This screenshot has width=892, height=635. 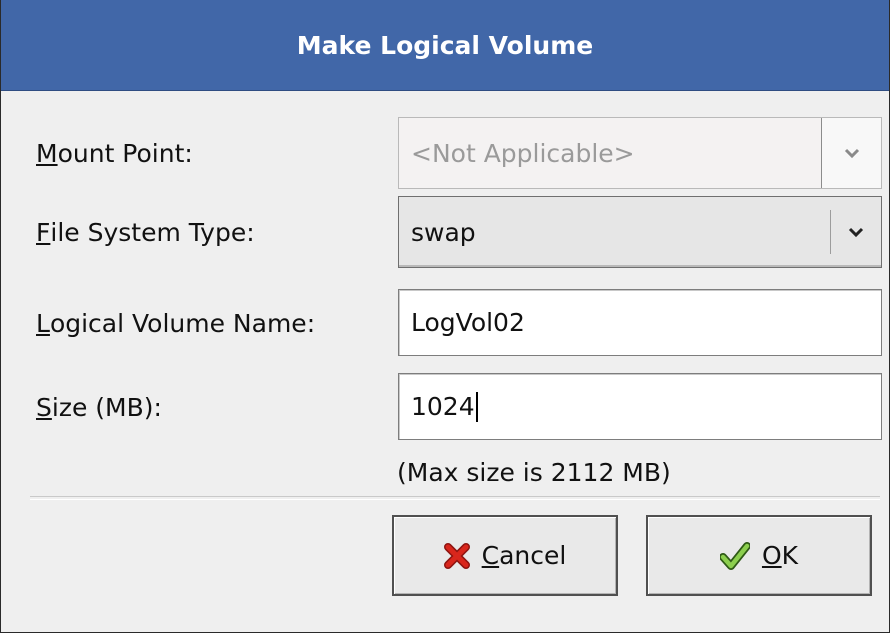 I want to click on file-system-type-value: swap, so click(x=443, y=232).